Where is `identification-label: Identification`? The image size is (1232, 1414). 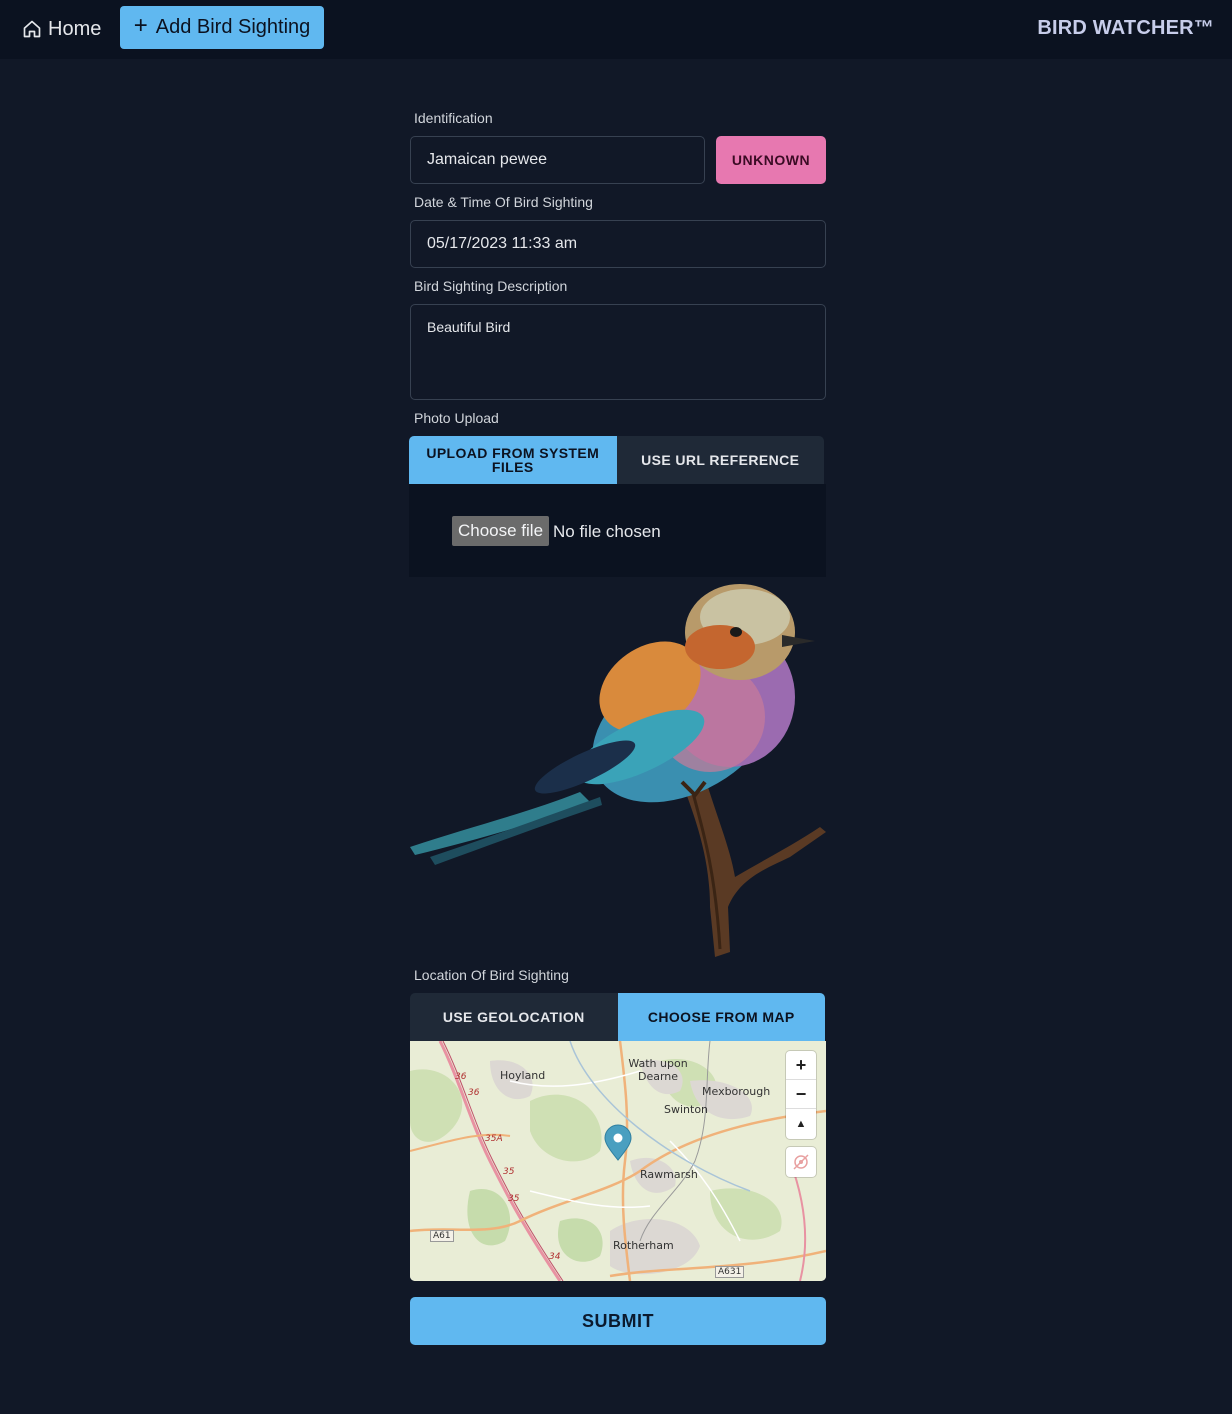
identification-label: Identification is located at coordinates (453, 118).